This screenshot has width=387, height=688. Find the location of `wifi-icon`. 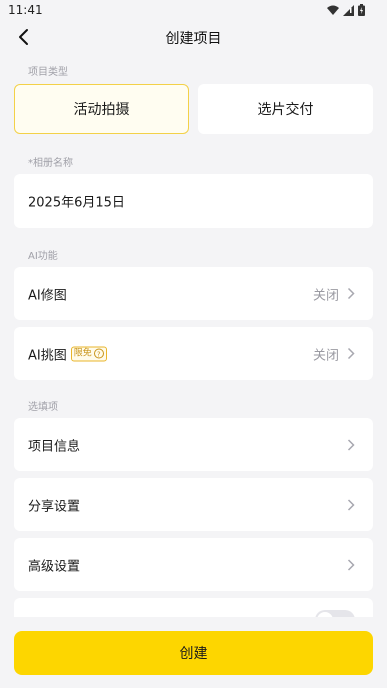

wifi-icon is located at coordinates (333, 10).